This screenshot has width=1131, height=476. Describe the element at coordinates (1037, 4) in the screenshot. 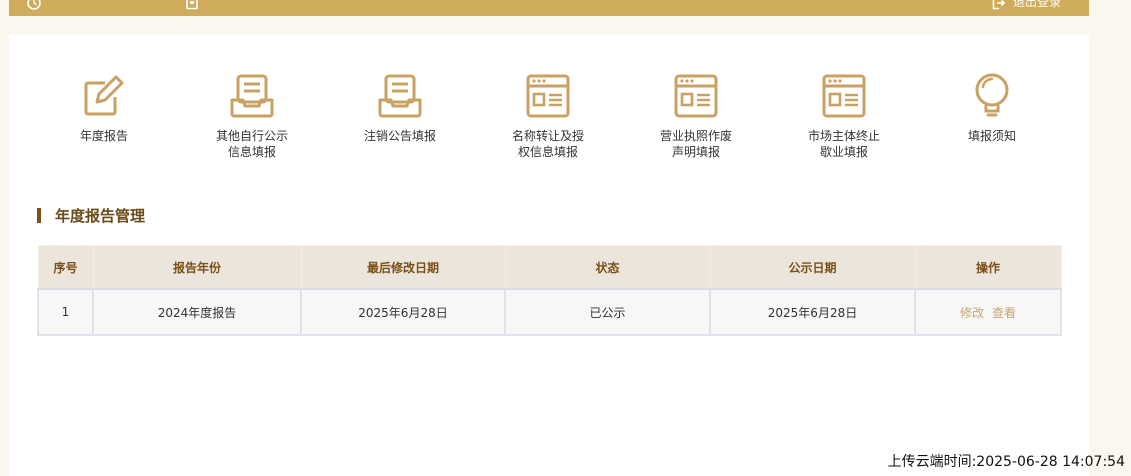

I see `logout-label: 退出登录` at that location.